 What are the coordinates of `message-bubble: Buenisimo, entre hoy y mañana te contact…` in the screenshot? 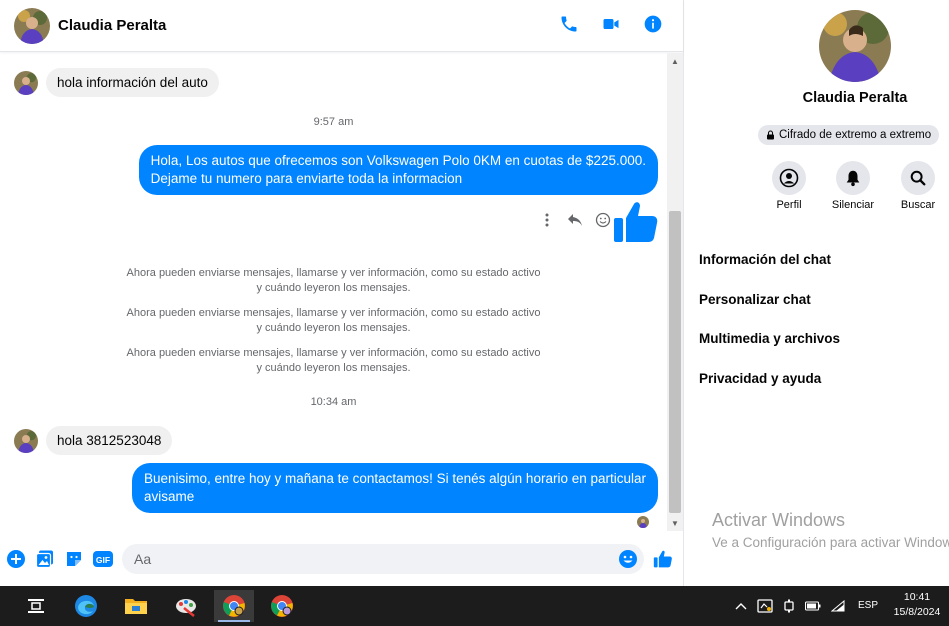 It's located at (394, 488).